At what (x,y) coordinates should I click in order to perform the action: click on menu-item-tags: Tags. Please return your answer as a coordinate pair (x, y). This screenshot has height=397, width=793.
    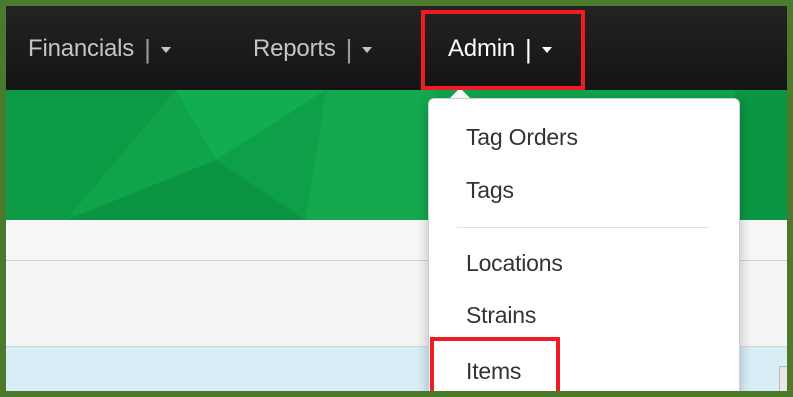
    Looking at the image, I should click on (490, 190).